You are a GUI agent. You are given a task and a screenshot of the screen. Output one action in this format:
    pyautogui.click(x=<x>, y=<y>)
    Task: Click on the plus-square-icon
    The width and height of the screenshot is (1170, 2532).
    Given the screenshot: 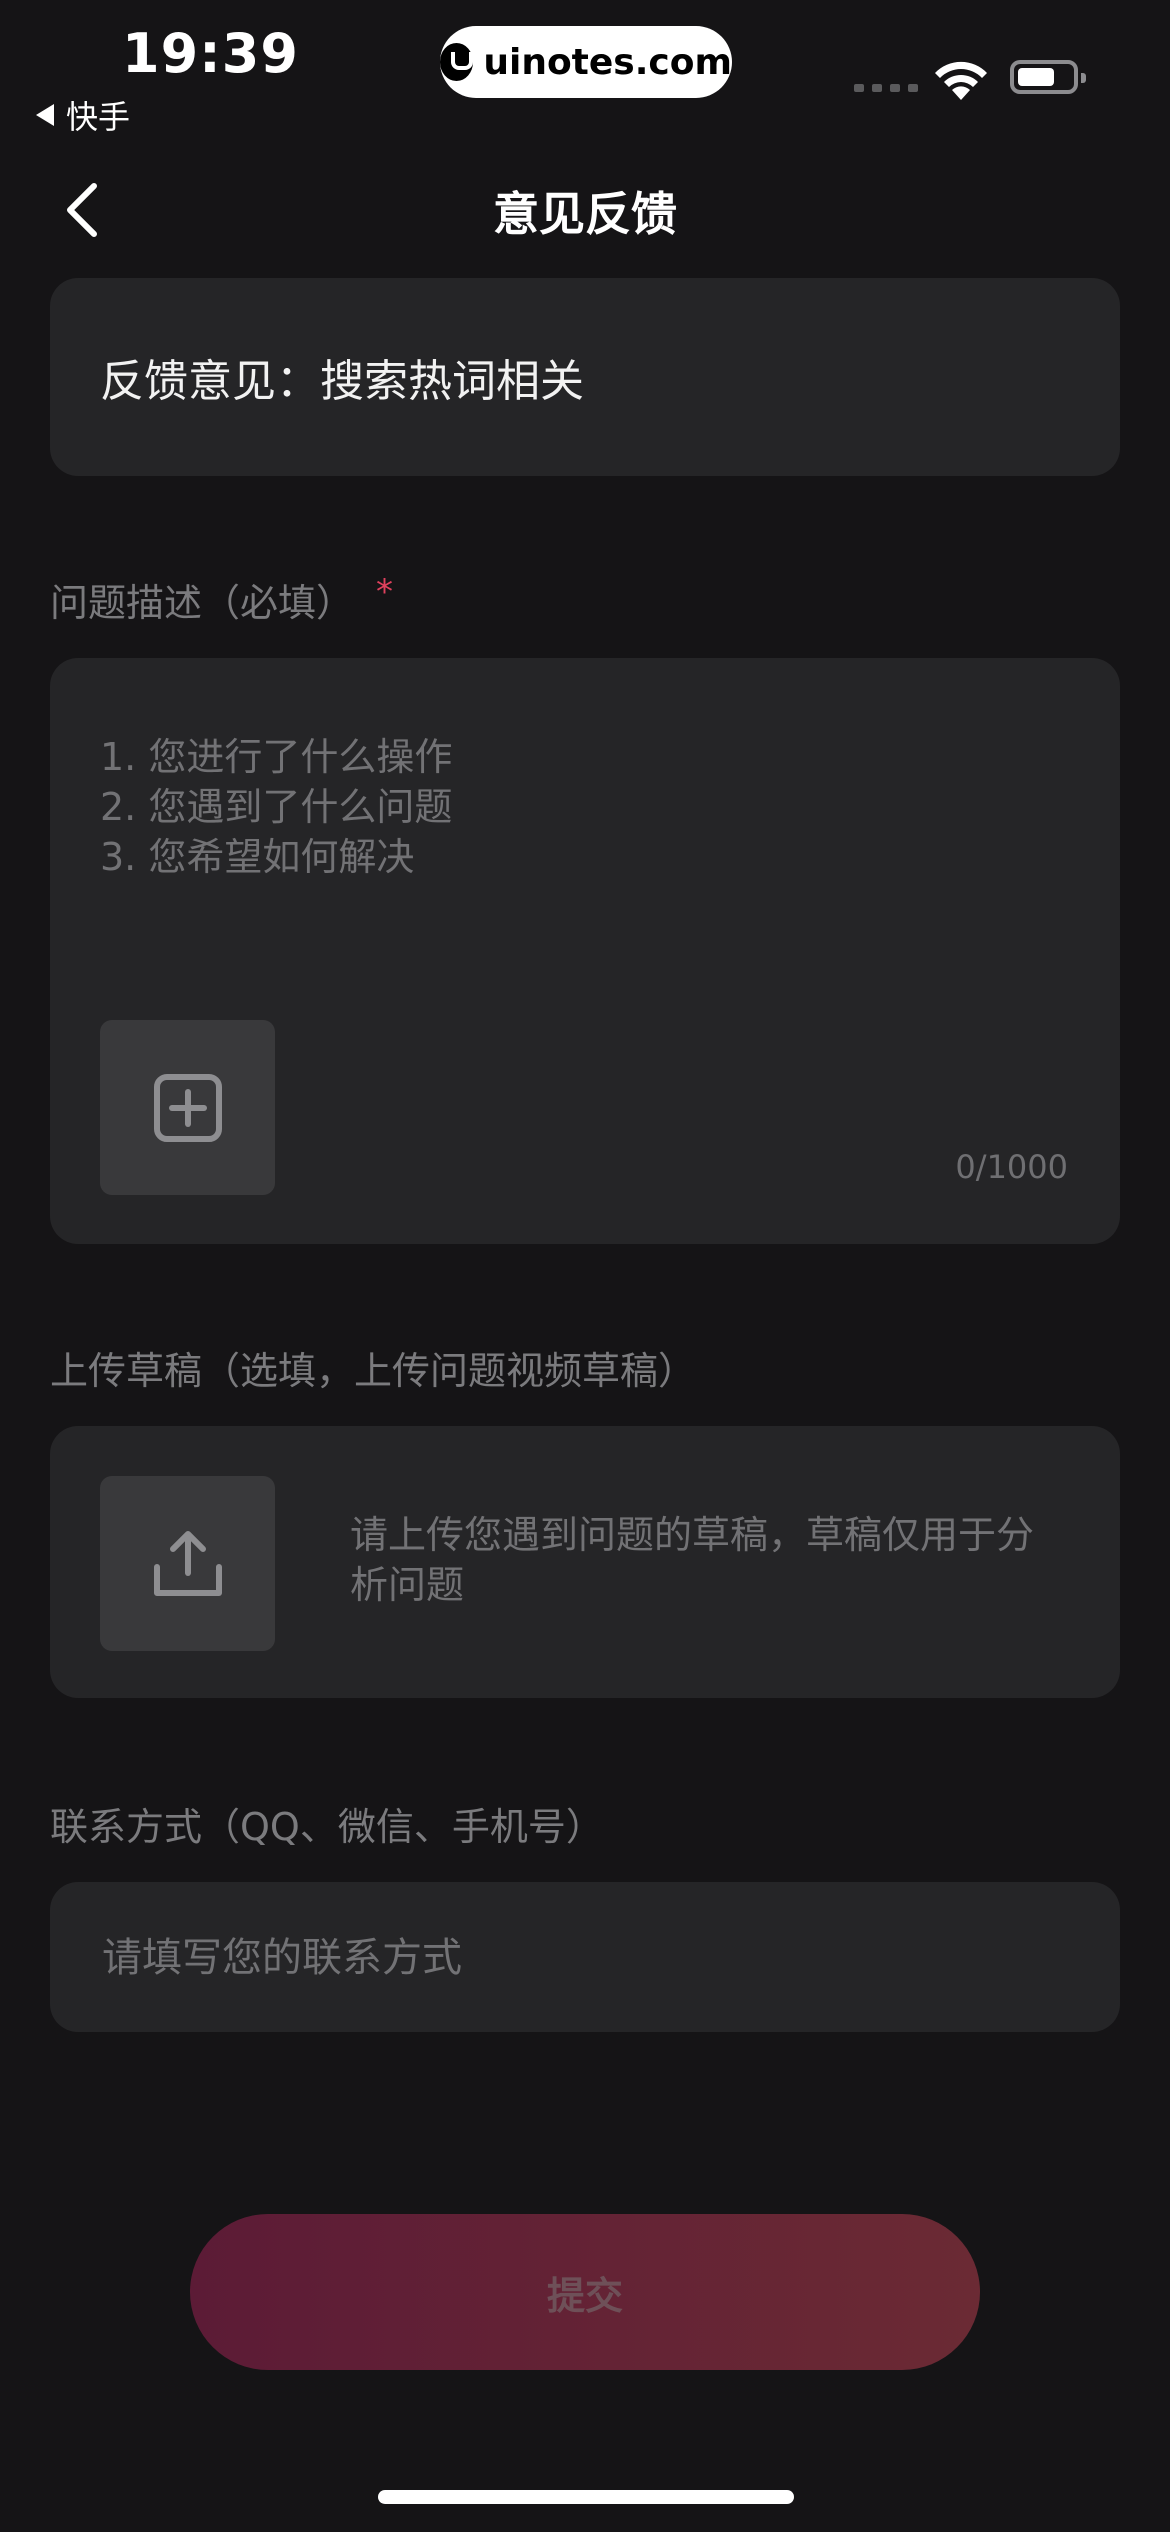 What is the action you would take?
    pyautogui.click(x=187, y=1107)
    